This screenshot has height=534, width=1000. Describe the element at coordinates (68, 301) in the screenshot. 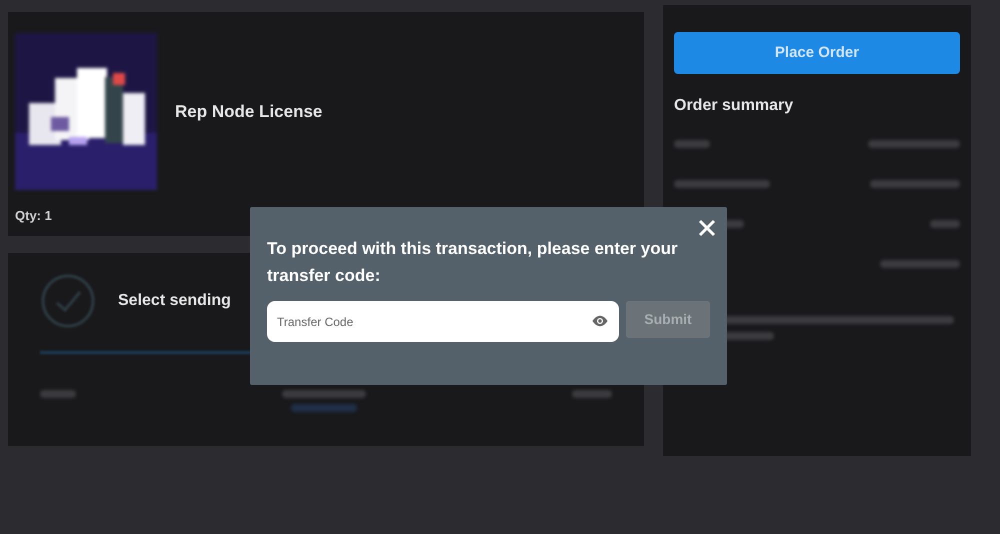

I see `check-circle-icon` at that location.